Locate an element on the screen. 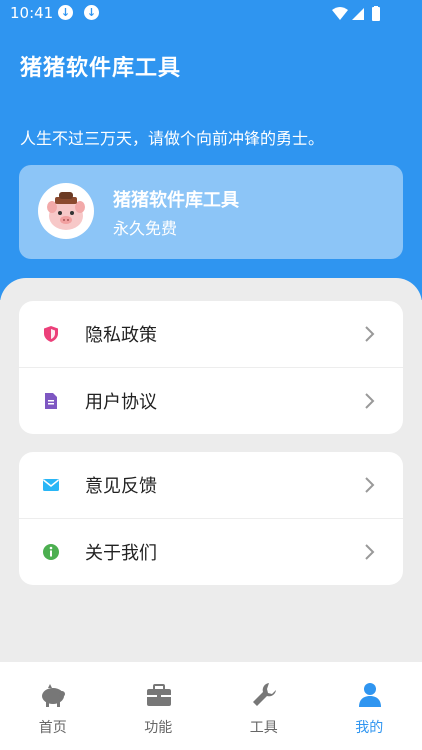  profile-card: 猪猪软件库工具 永久免费 is located at coordinates (211, 212).